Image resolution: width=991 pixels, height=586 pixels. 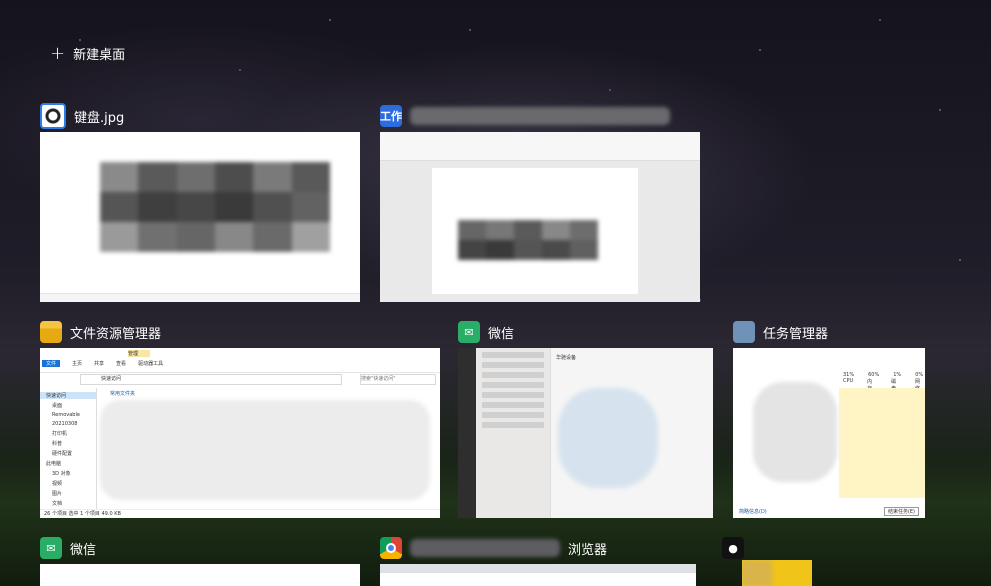 I want to click on nav-item: 科普, so click(x=57, y=444).